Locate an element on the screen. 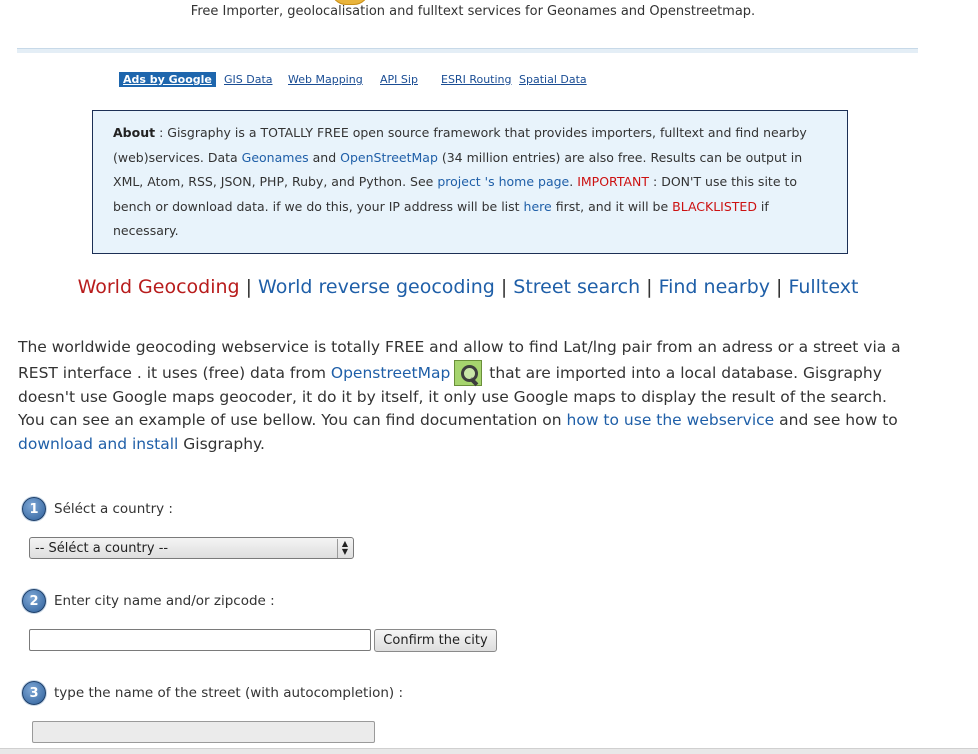 This screenshot has height=754, width=978. how-to-use-webservice-link: how to use the webservice is located at coordinates (671, 420).